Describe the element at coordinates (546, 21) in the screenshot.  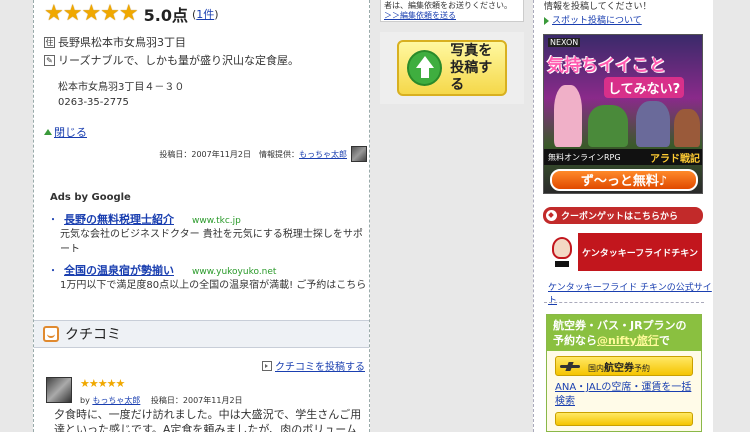
I see `triangle-right-icon` at that location.